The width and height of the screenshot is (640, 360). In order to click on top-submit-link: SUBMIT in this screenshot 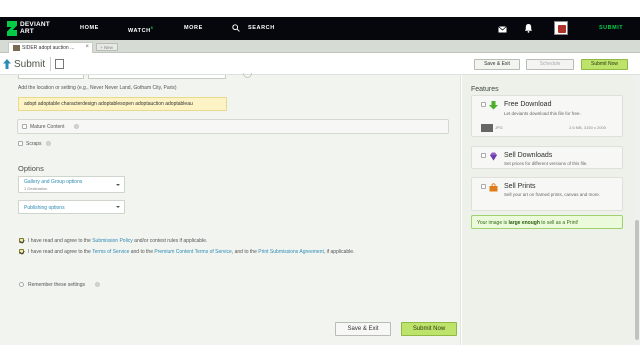, I will do `click(611, 28)`.